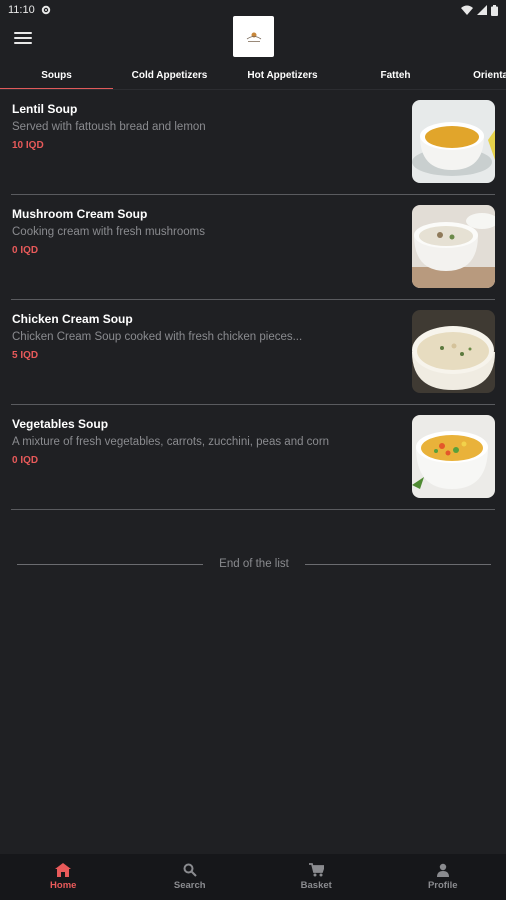 This screenshot has height=900, width=506. I want to click on tab-label: Soups, so click(56, 75).